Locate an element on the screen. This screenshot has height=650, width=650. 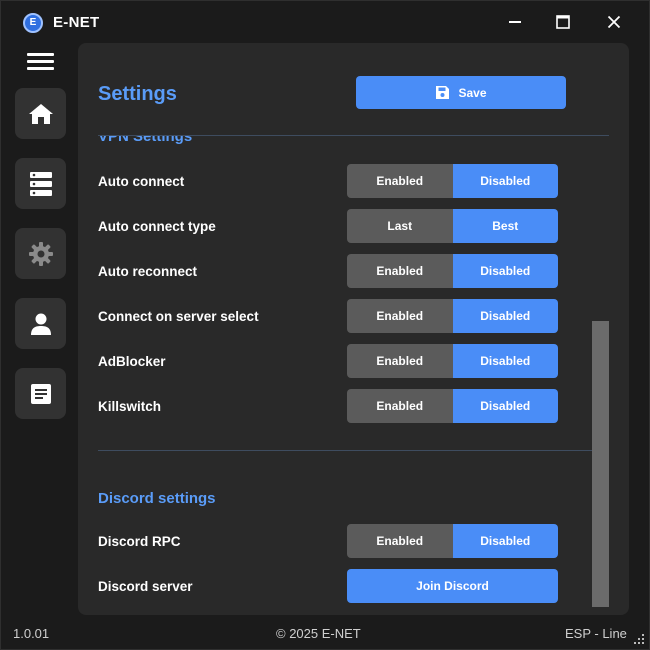
vertical-scrollbar is located at coordinates (600, 464).